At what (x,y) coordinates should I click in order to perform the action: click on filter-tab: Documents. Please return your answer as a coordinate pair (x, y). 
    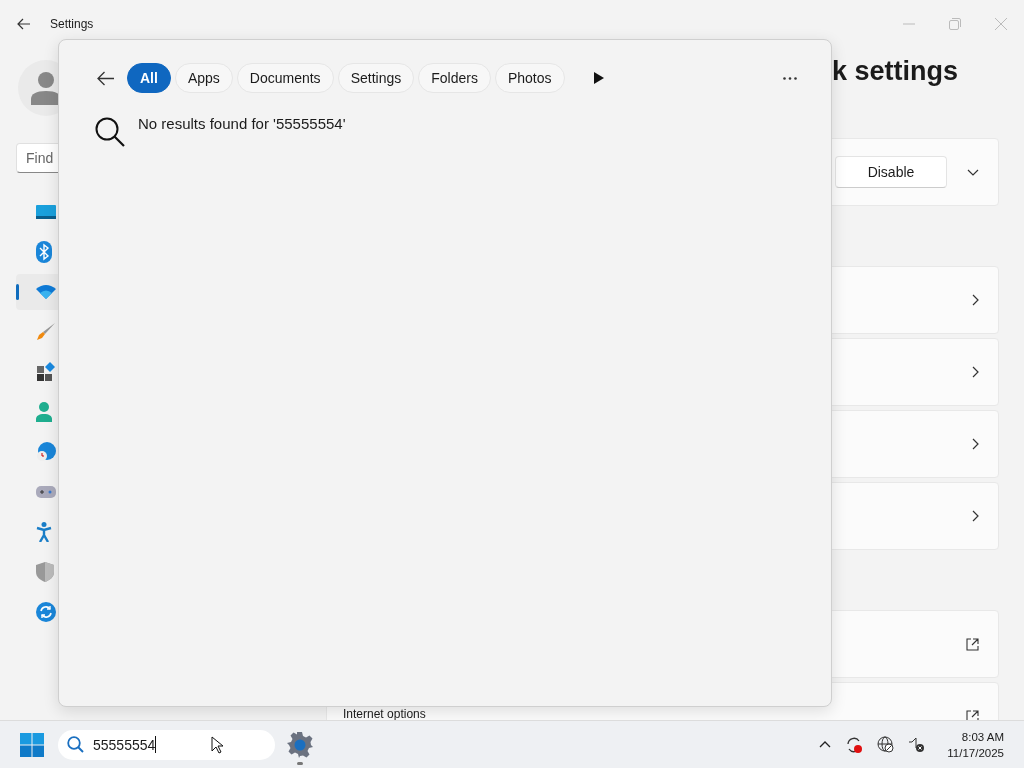
    Looking at the image, I should click on (285, 78).